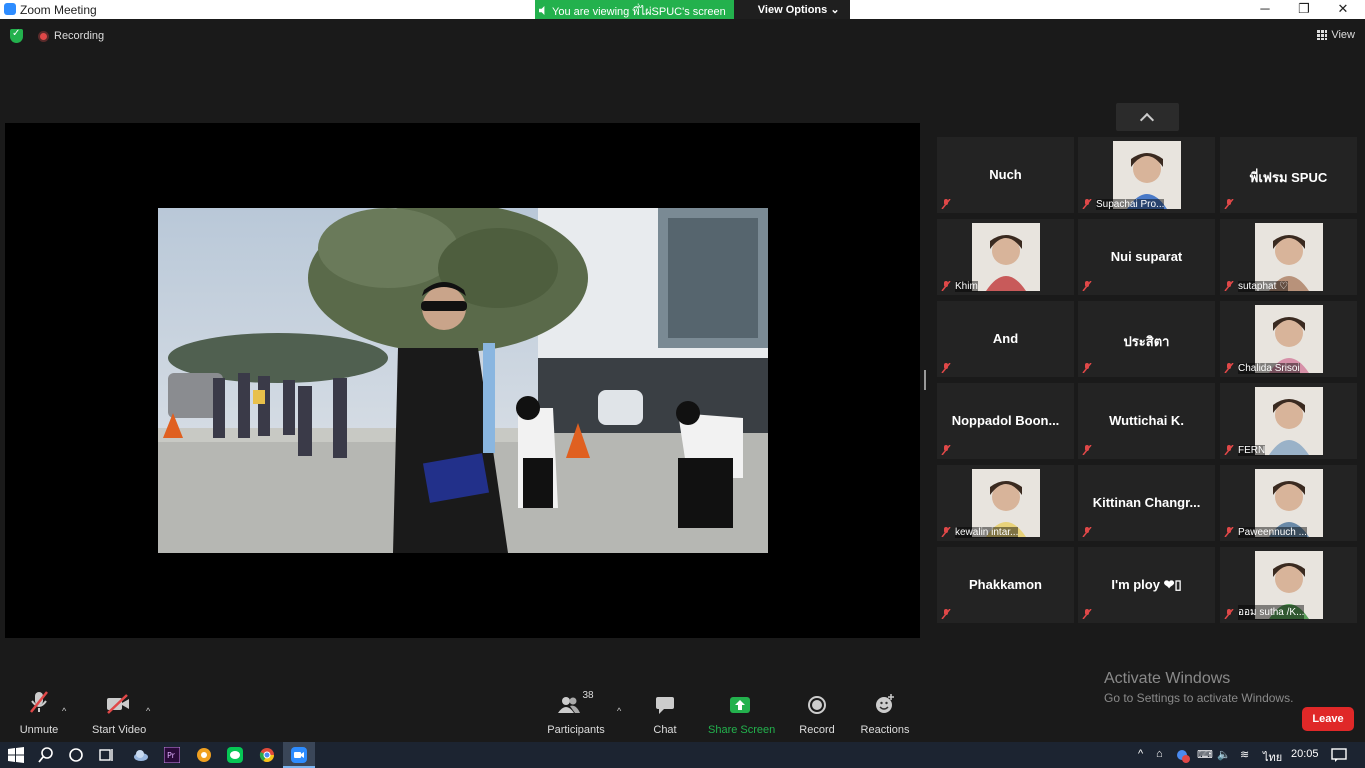 This screenshot has height=768, width=1365. I want to click on participant-tile: FERN, so click(1288, 421).